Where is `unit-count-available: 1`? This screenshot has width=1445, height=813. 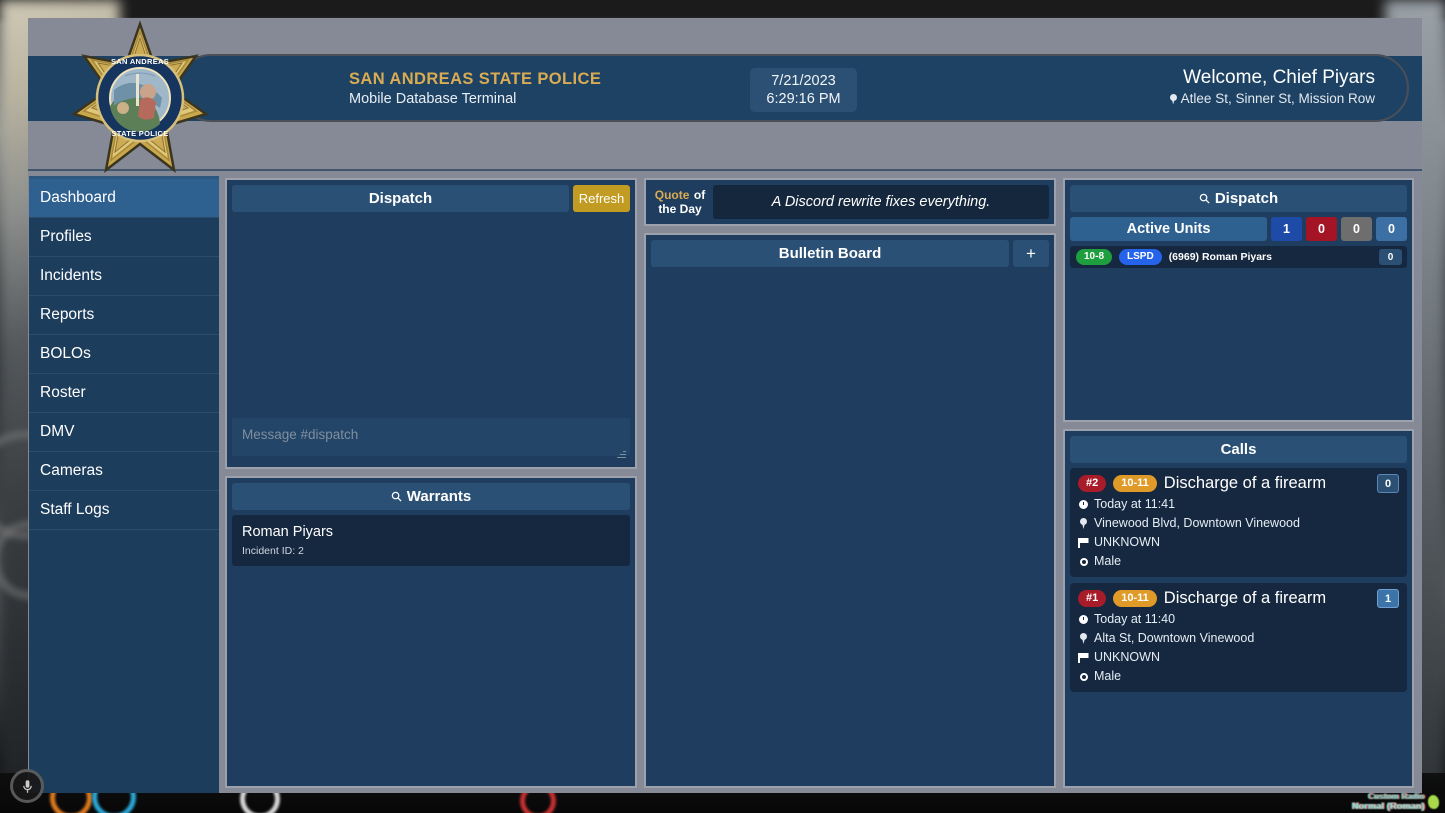
unit-count-available: 1 is located at coordinates (1286, 229).